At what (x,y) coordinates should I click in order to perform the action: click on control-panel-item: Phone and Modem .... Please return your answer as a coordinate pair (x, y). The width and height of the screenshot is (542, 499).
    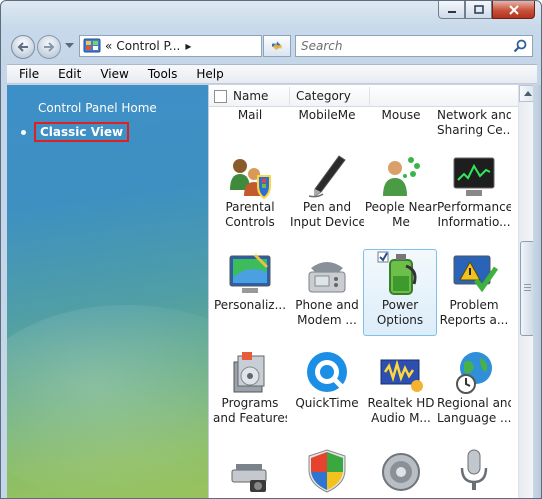
    Looking at the image, I should click on (327, 289).